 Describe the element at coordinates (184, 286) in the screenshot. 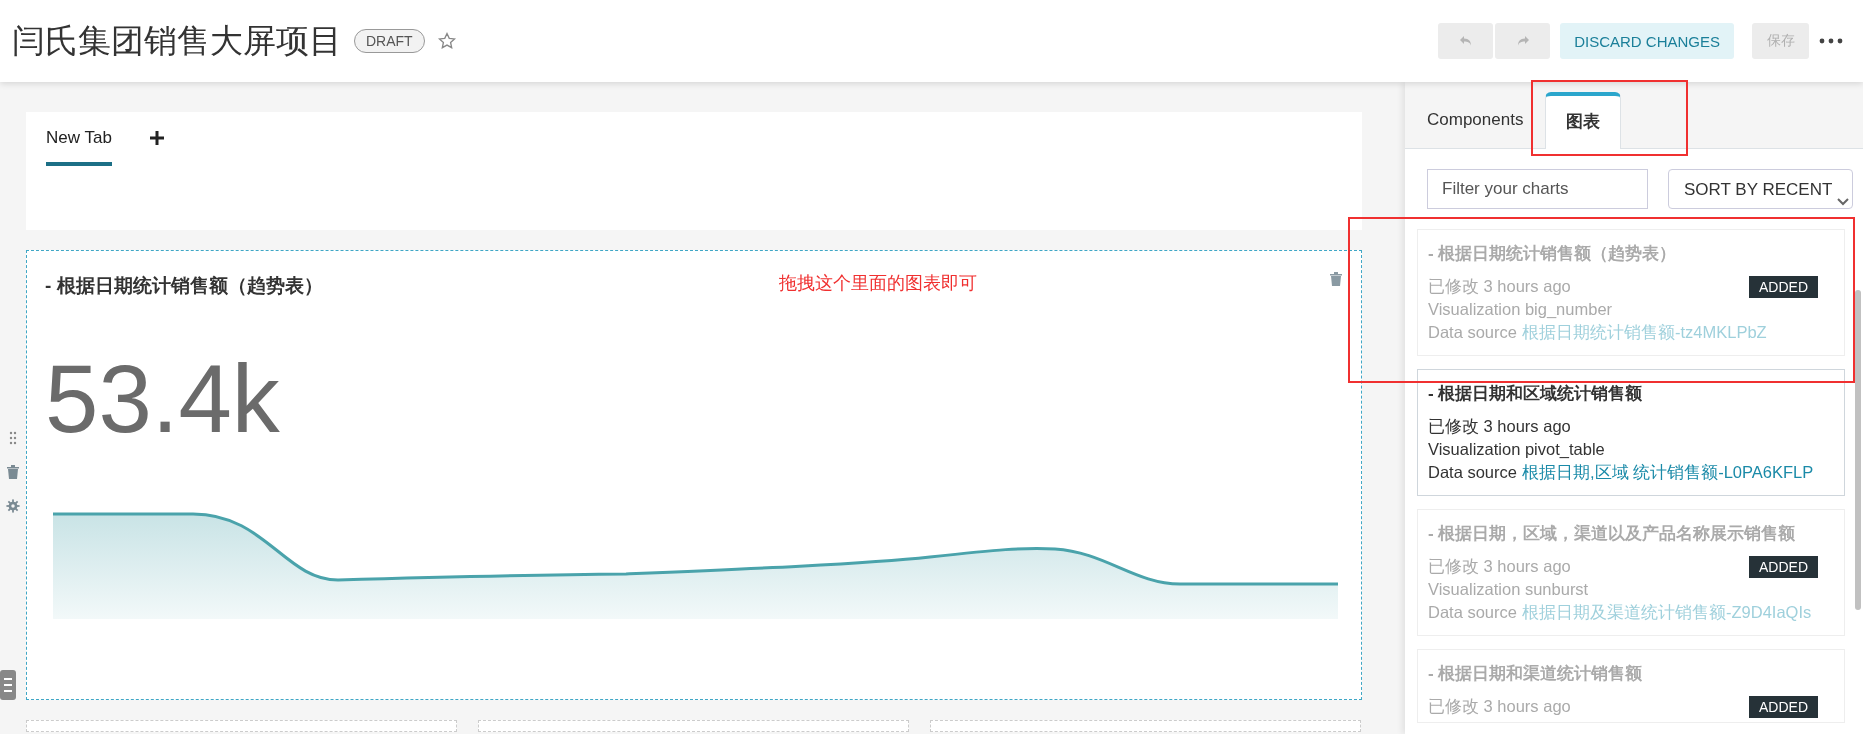

I see `chart-title: - 根据日期统计销售额（趋势表）` at that location.